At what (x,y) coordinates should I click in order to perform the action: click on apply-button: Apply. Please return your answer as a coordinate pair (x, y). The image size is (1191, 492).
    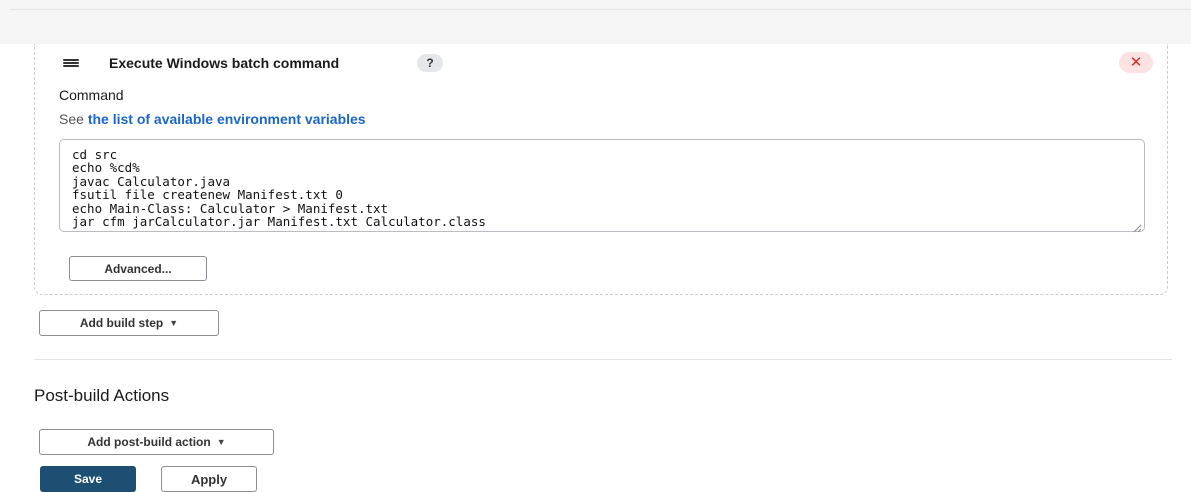
    Looking at the image, I should click on (209, 479).